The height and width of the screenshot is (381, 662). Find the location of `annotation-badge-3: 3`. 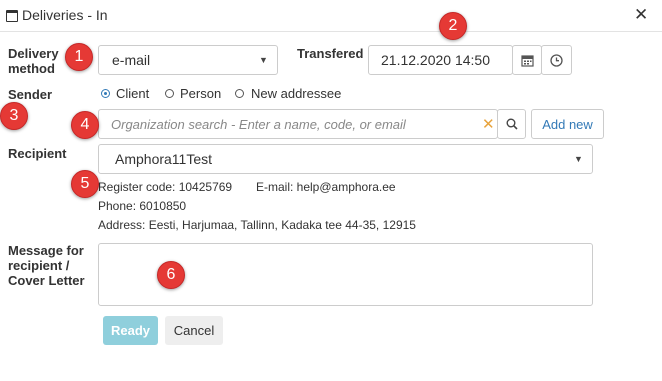

annotation-badge-3: 3 is located at coordinates (14, 116).